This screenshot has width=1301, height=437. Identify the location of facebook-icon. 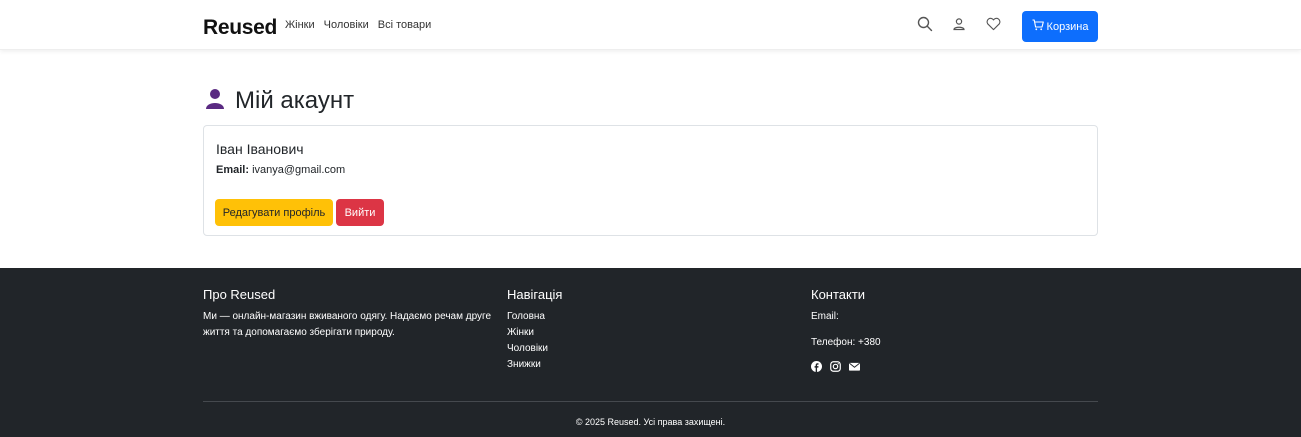
(816, 366).